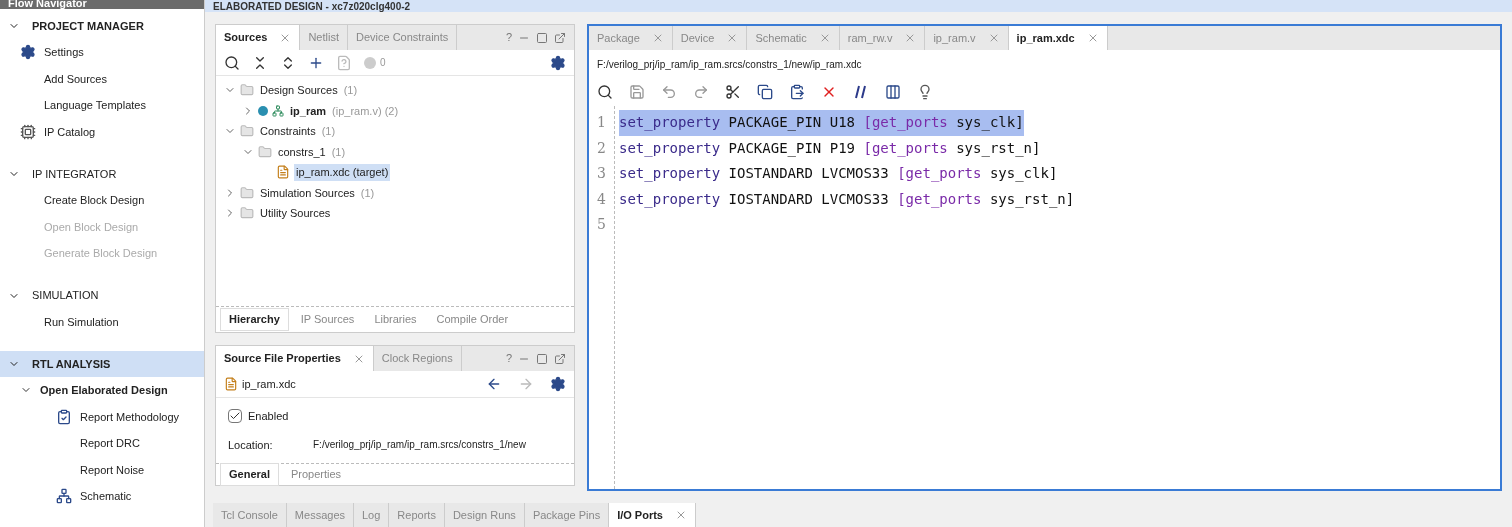 Image resolution: width=1512 pixels, height=527 pixels. What do you see at coordinates (601, 199) in the screenshot?
I see `line-number: 4` at bounding box center [601, 199].